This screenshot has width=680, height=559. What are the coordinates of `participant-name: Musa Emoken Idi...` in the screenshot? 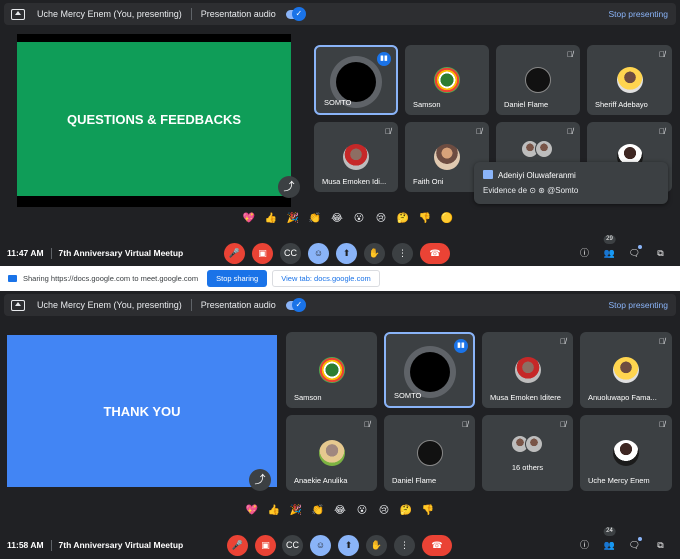 It's located at (354, 181).